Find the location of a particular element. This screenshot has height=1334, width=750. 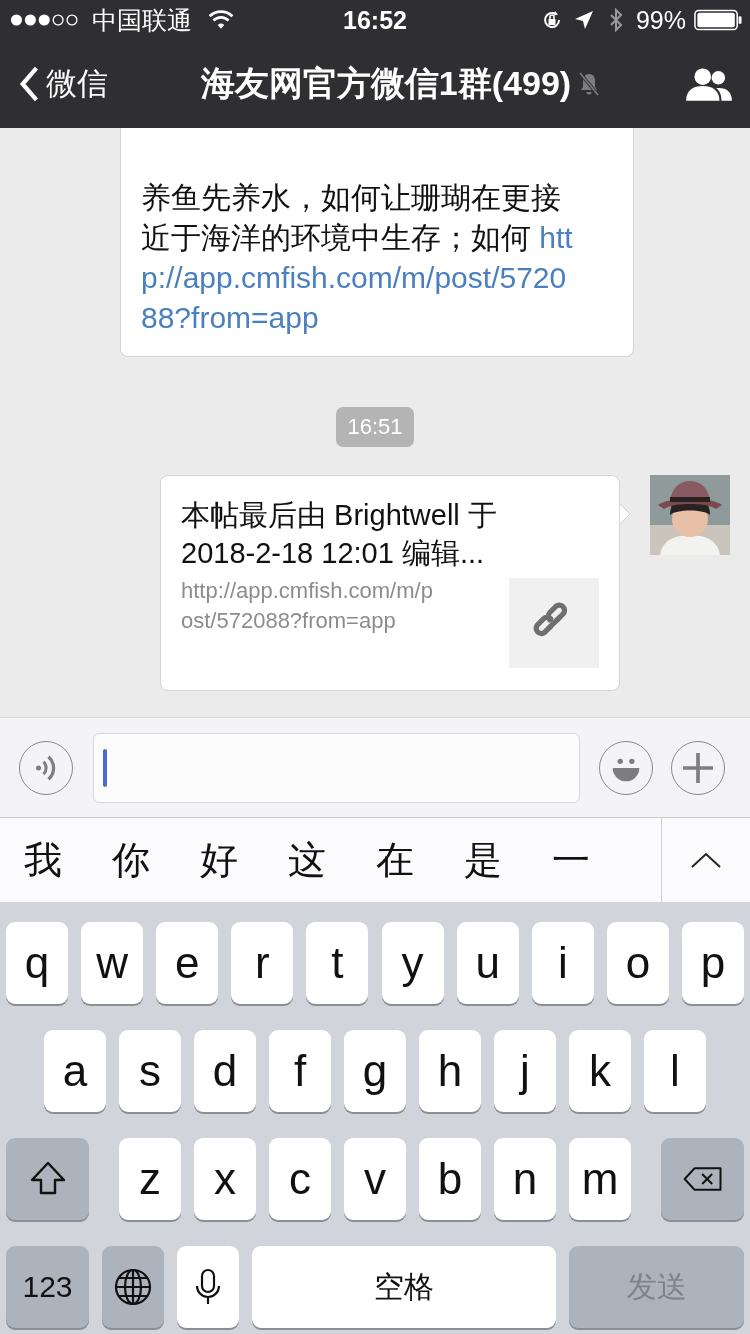

group-members-icon is located at coordinates (709, 84).